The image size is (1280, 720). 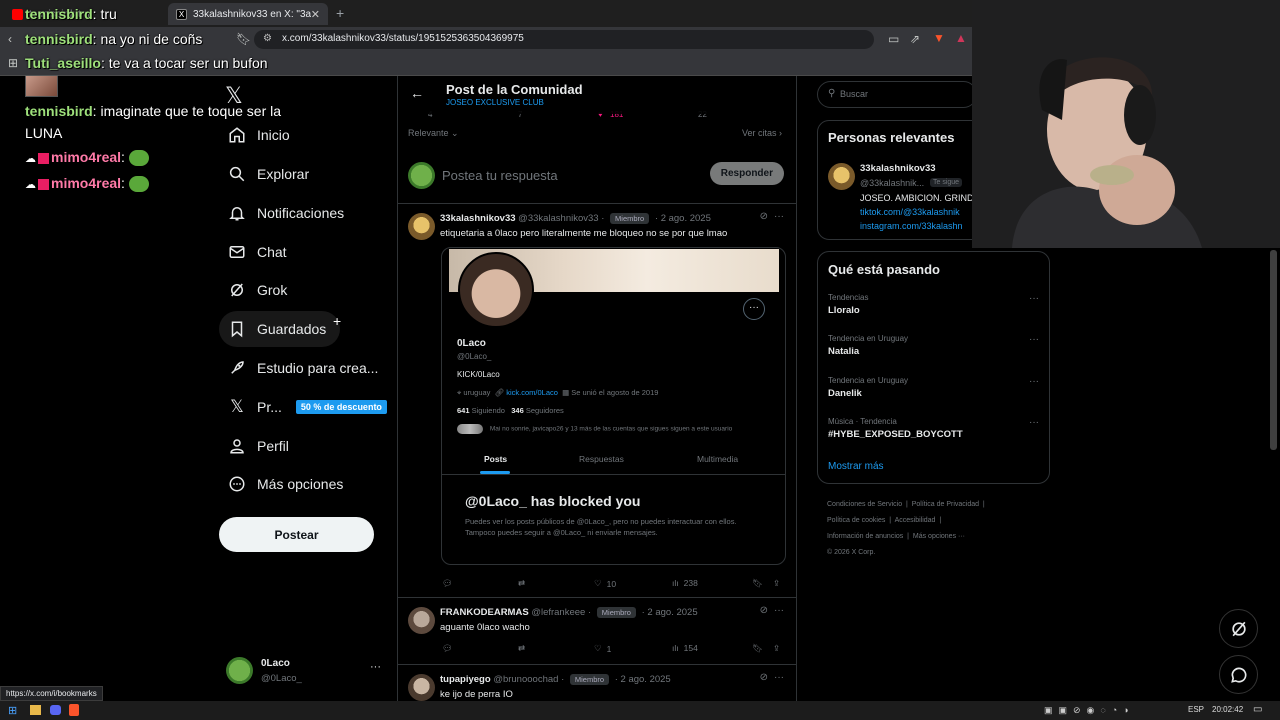 I want to click on person-link: instagram.com/33kalashn, so click(x=911, y=226).